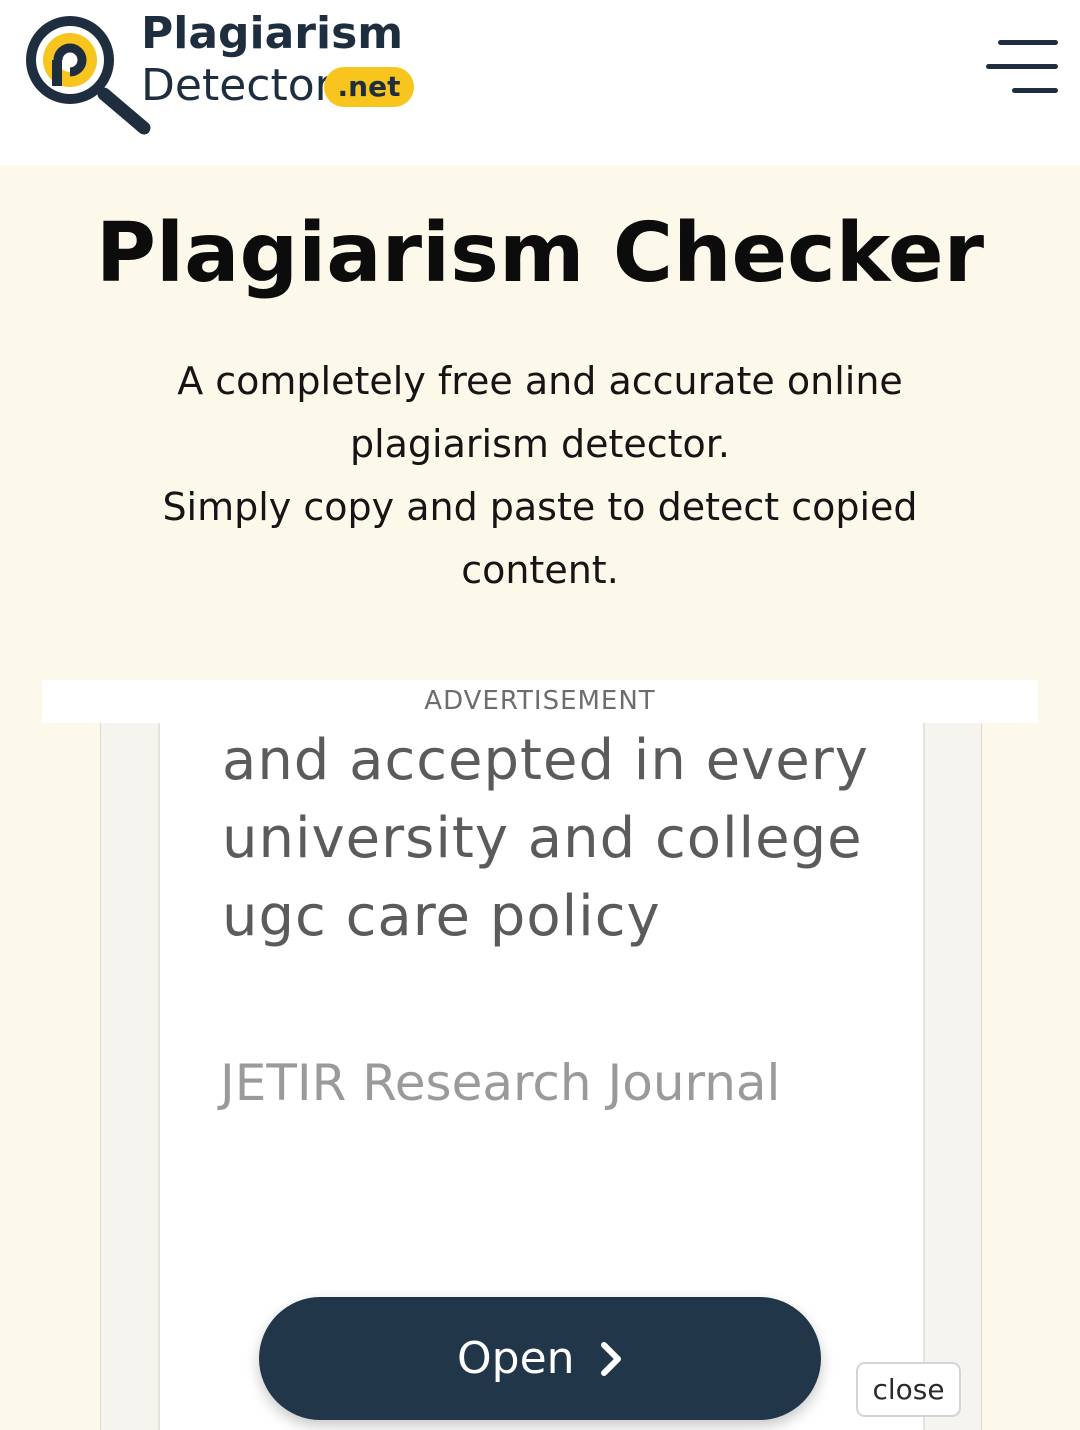 The image size is (1080, 1430). I want to click on advertisement-journal-name: JETIR Research Journal, so click(500, 1083).